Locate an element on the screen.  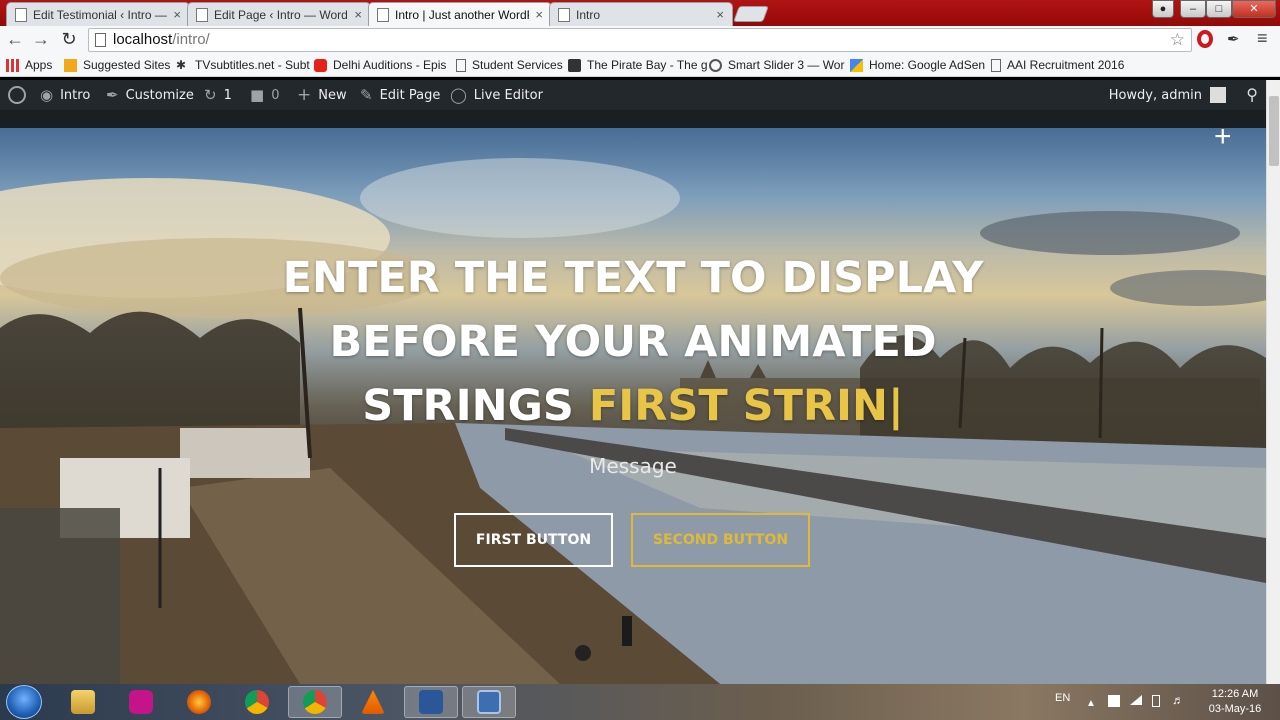
wordpress-icon is located at coordinates (17, 95).